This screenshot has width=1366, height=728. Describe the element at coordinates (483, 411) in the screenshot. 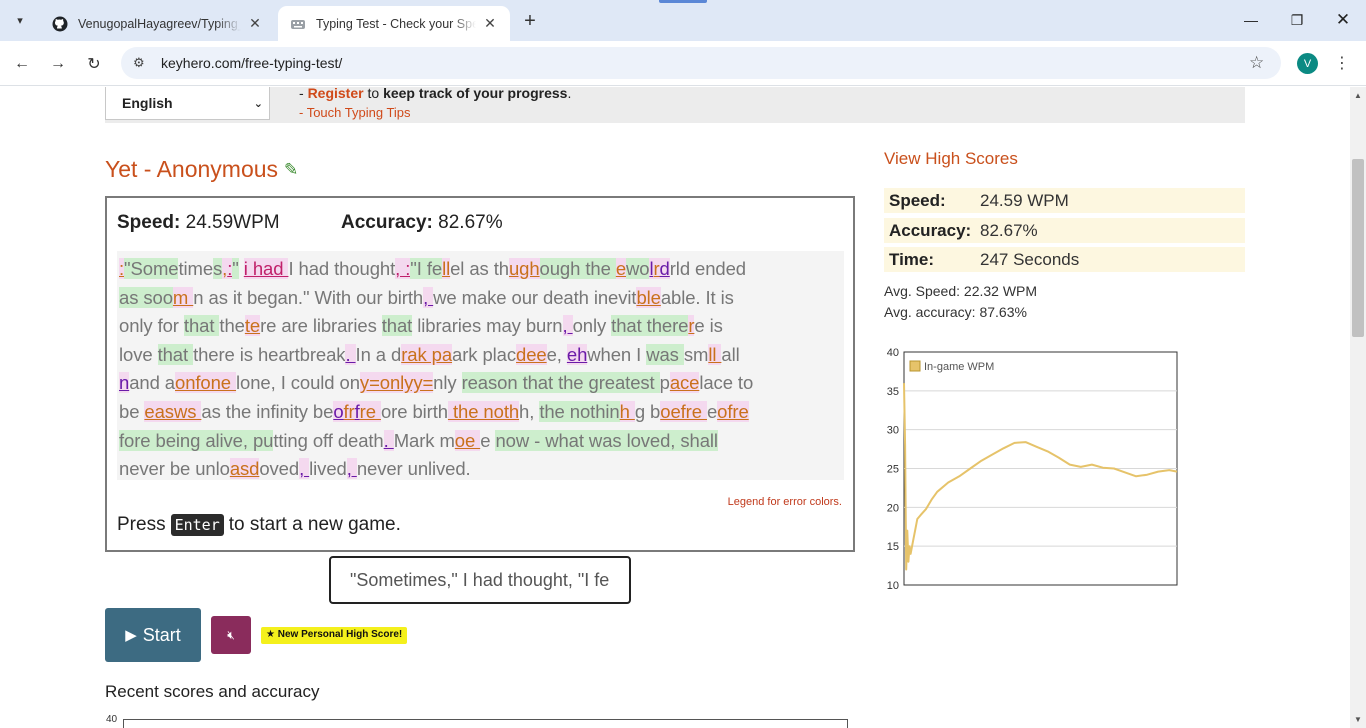

I see `typed-segment: the noth` at that location.